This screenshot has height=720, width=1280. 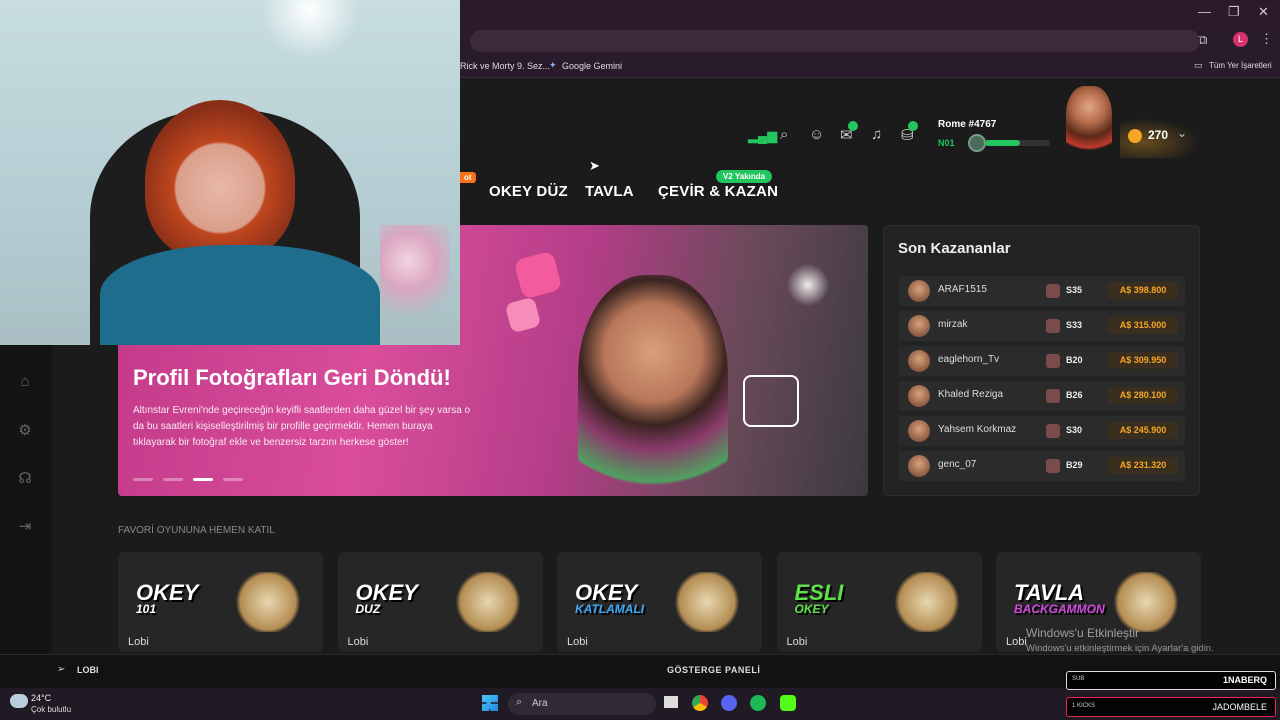 What do you see at coordinates (957, 464) in the screenshot?
I see `winner-name: genc_07` at bounding box center [957, 464].